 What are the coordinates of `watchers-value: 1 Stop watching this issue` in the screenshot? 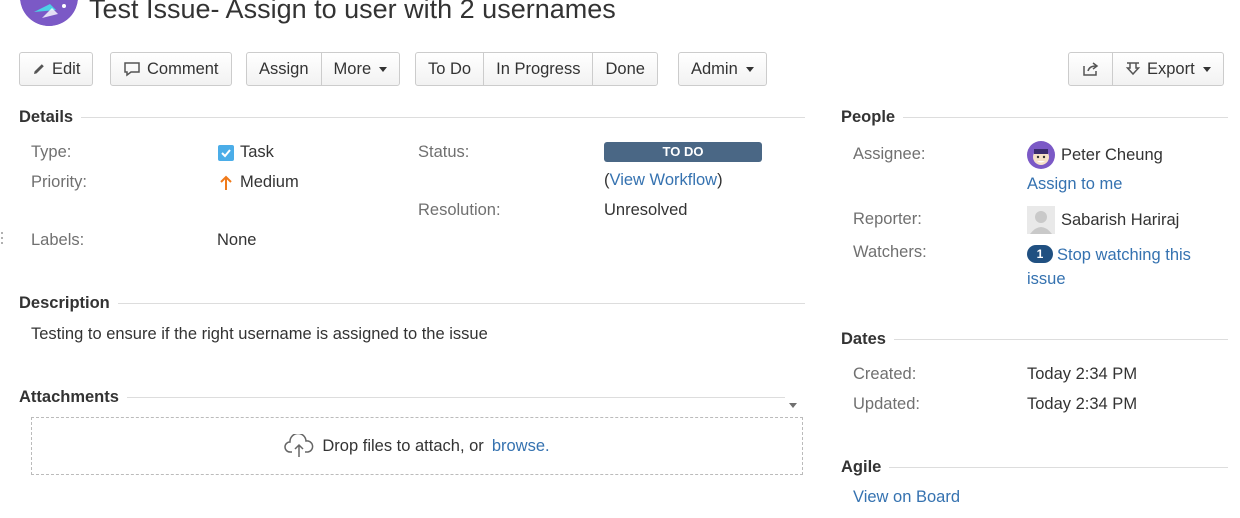 It's located at (1109, 267).